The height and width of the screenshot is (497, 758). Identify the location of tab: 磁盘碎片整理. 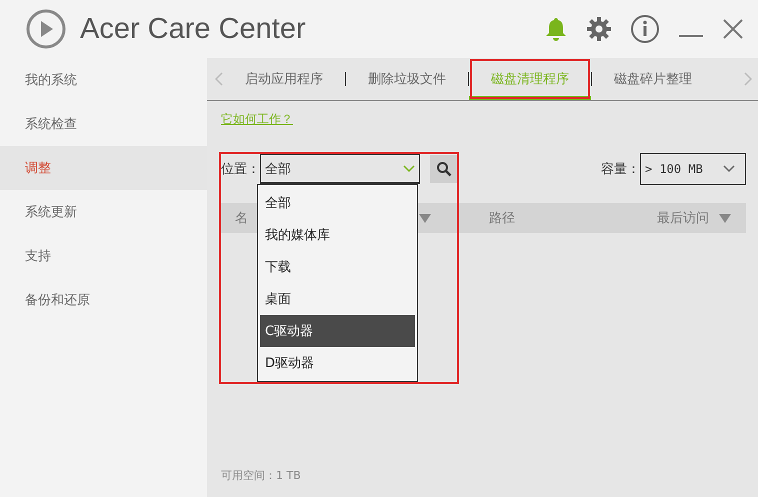
(653, 79).